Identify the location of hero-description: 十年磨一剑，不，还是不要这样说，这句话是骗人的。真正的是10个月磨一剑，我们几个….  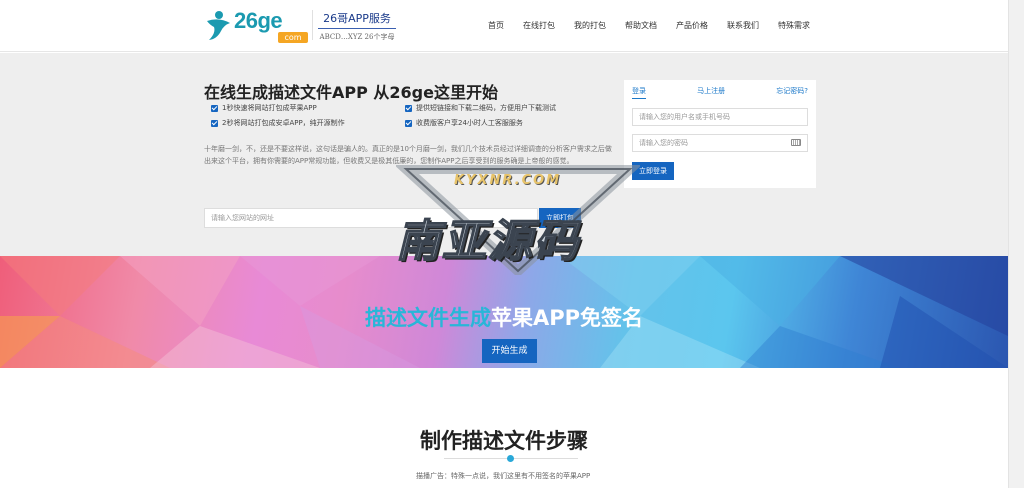
(408, 155).